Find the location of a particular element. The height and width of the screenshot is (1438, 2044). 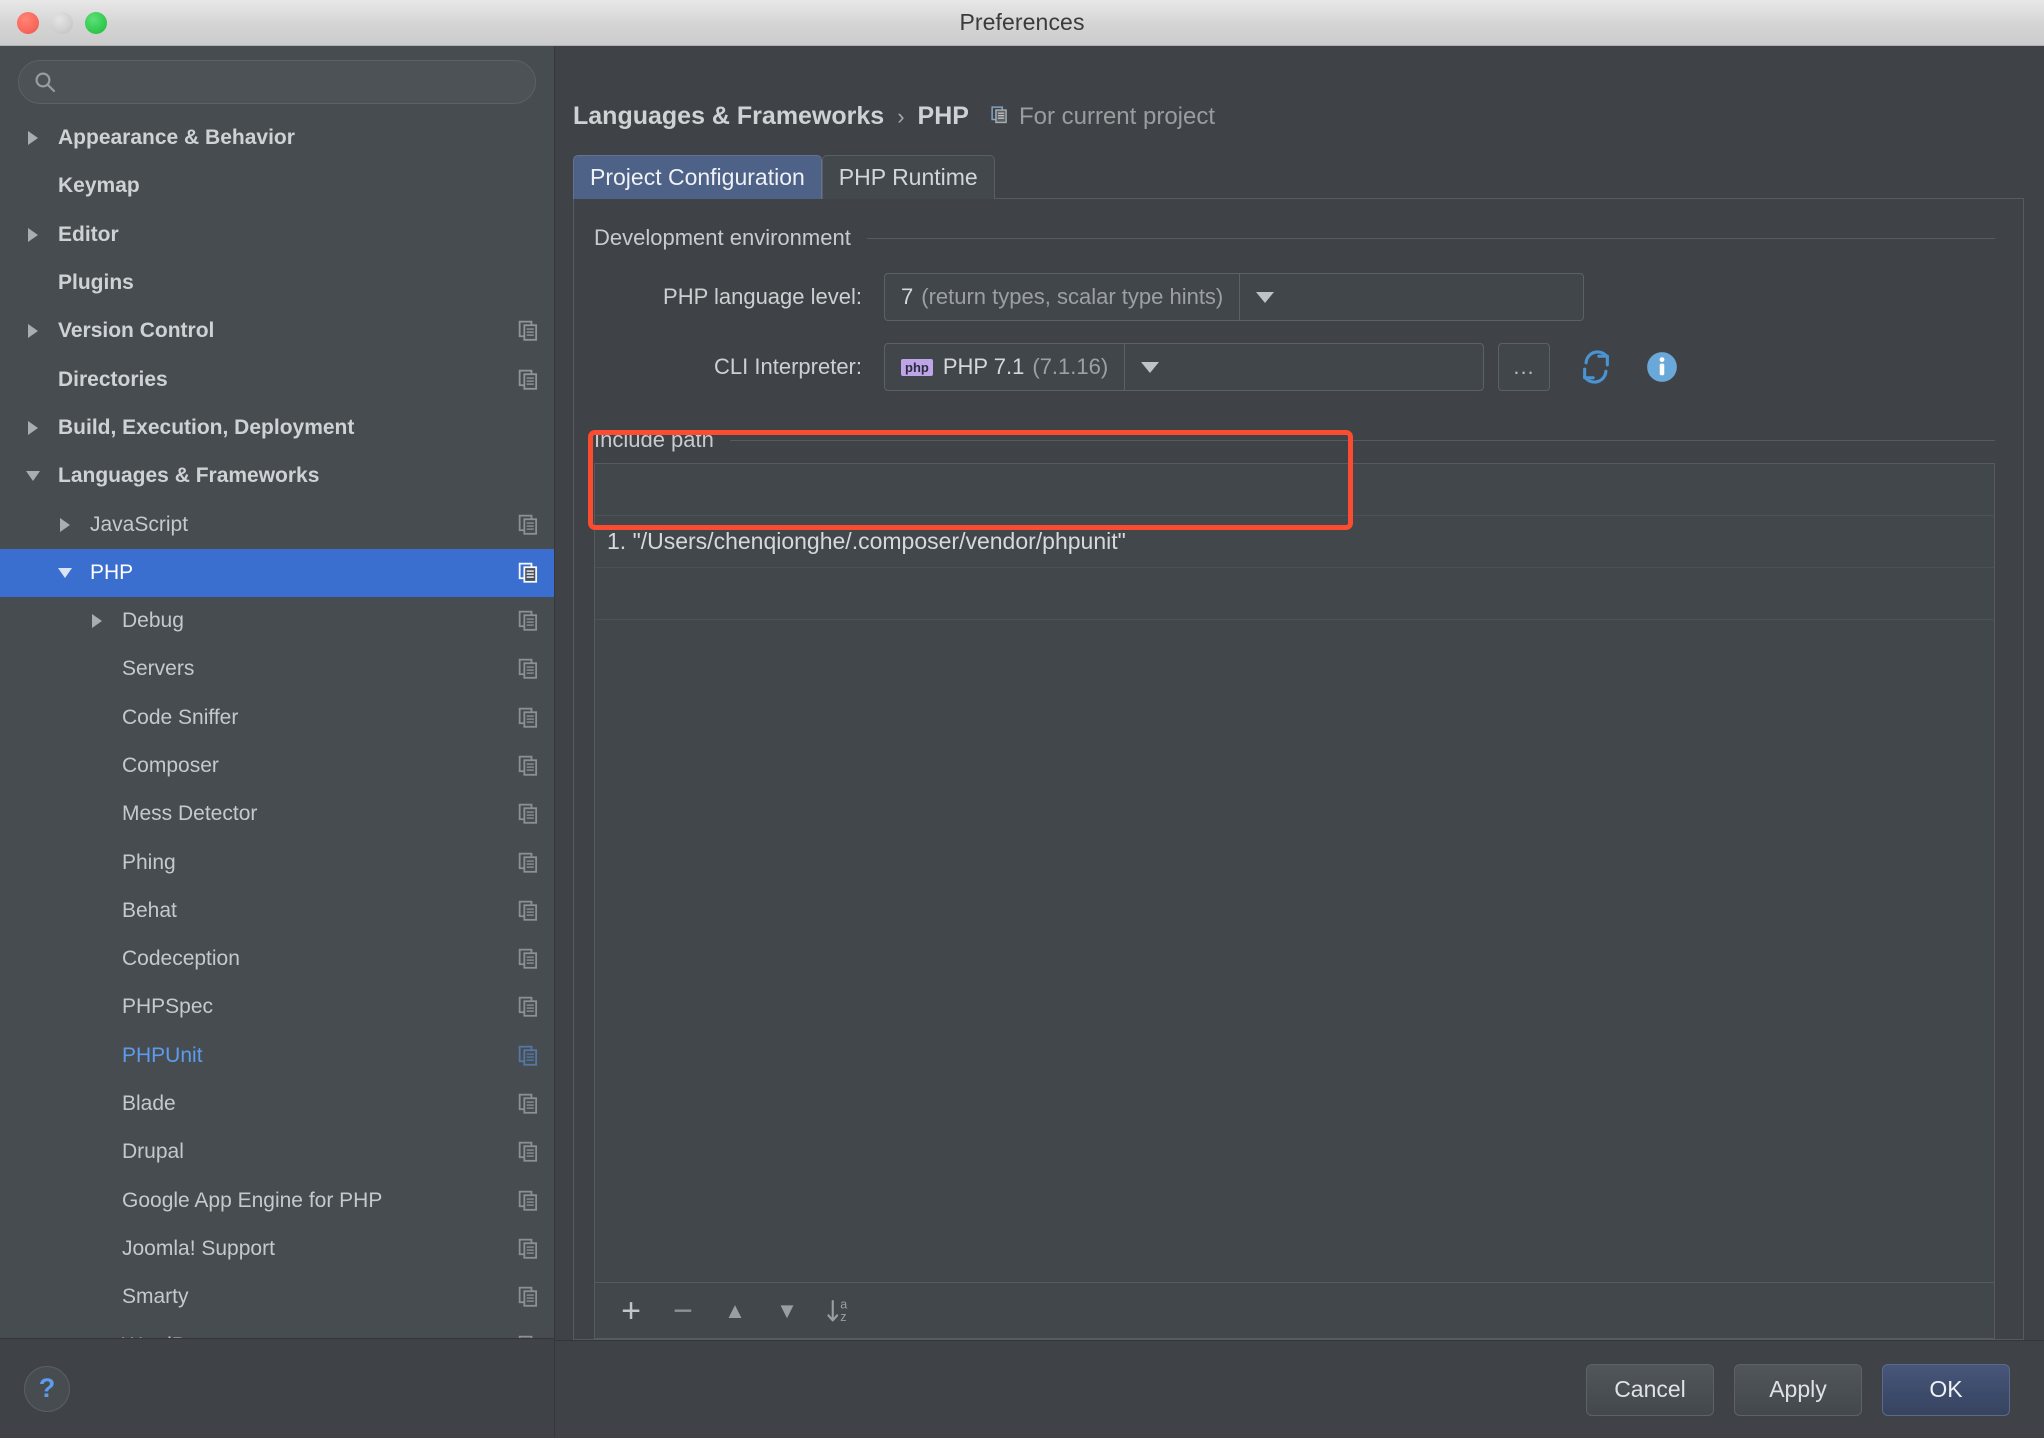

php-language-level-select: 7 (return types, scalar type hints) is located at coordinates (1234, 297).